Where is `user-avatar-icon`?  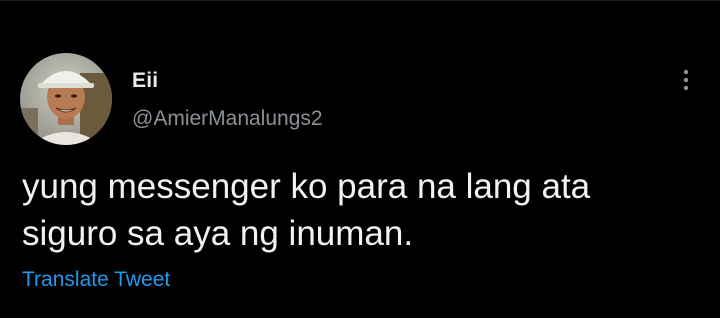
user-avatar-icon is located at coordinates (66, 99).